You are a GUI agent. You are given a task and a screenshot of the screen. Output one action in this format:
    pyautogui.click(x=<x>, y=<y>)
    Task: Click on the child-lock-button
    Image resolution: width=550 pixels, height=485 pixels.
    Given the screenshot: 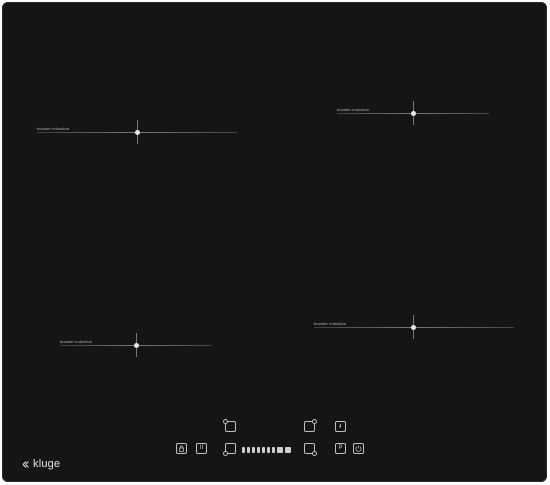 What is the action you would take?
    pyautogui.click(x=181, y=448)
    